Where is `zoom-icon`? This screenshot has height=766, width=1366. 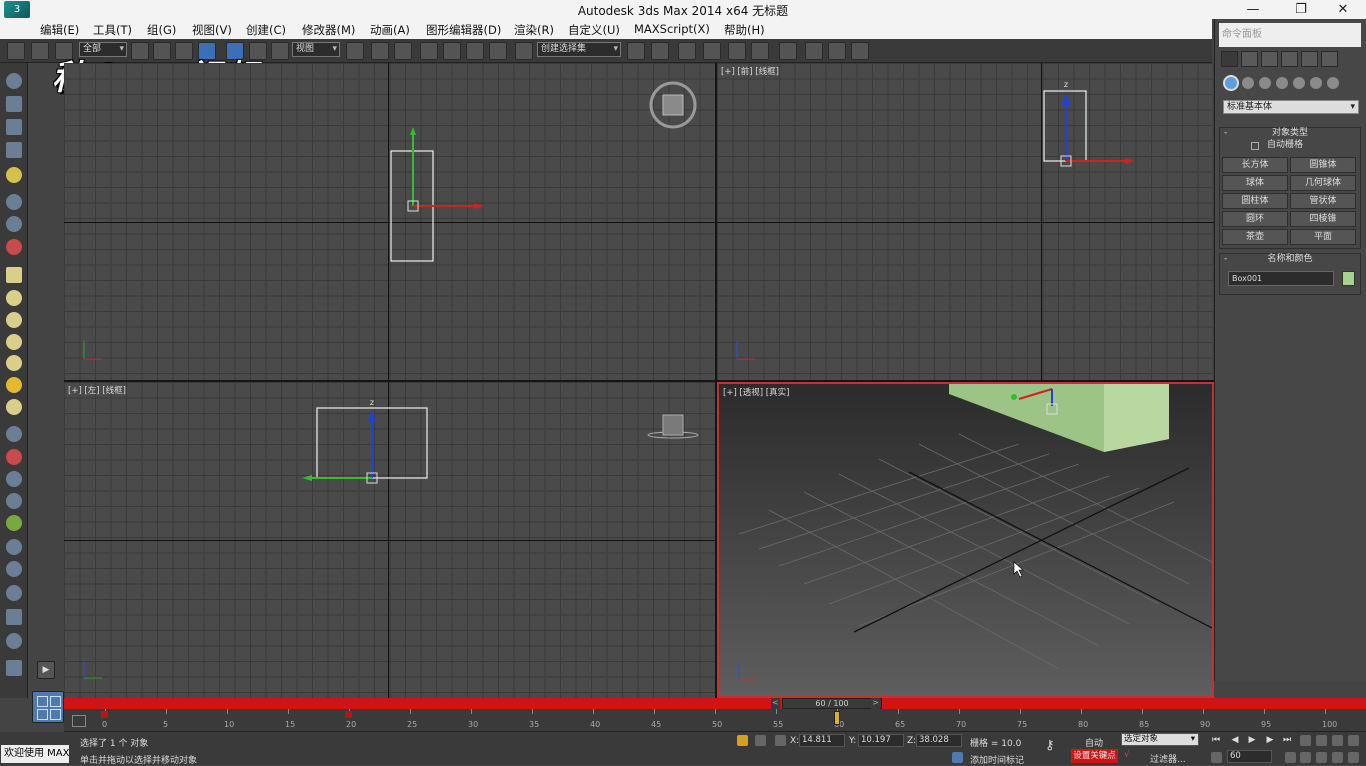
zoom-icon is located at coordinates (1305, 740).